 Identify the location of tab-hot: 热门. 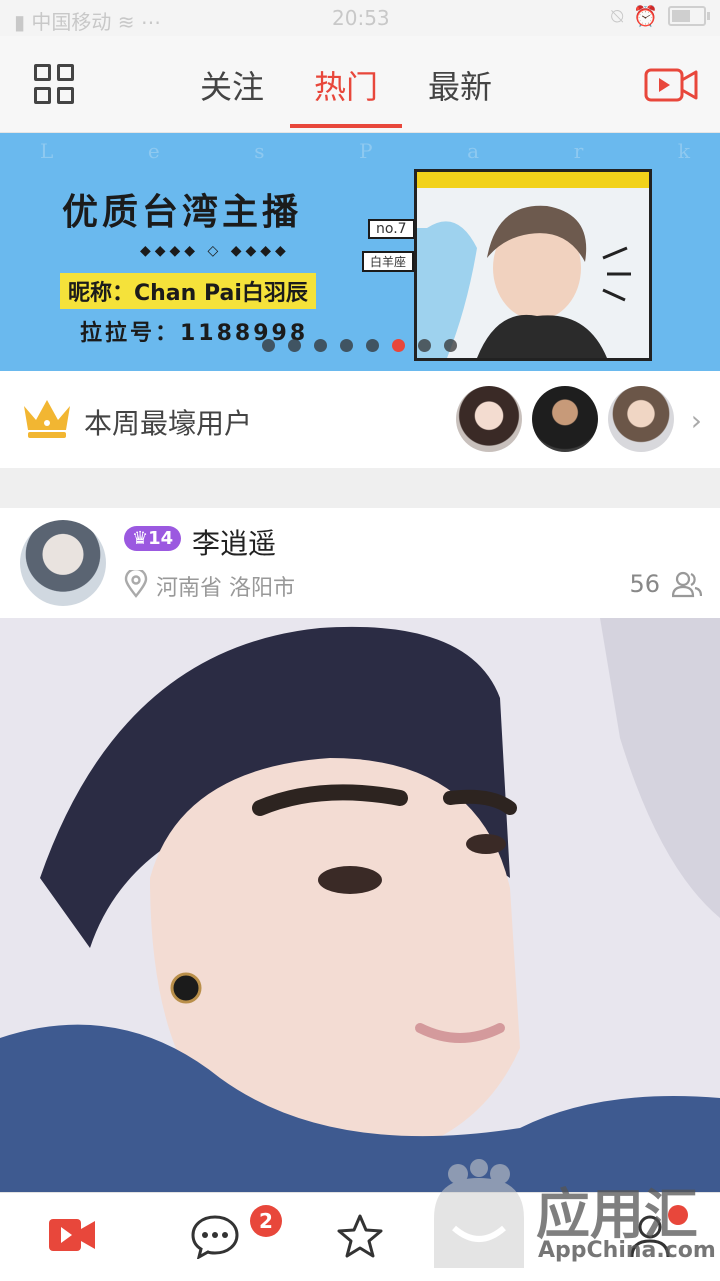
(346, 95).